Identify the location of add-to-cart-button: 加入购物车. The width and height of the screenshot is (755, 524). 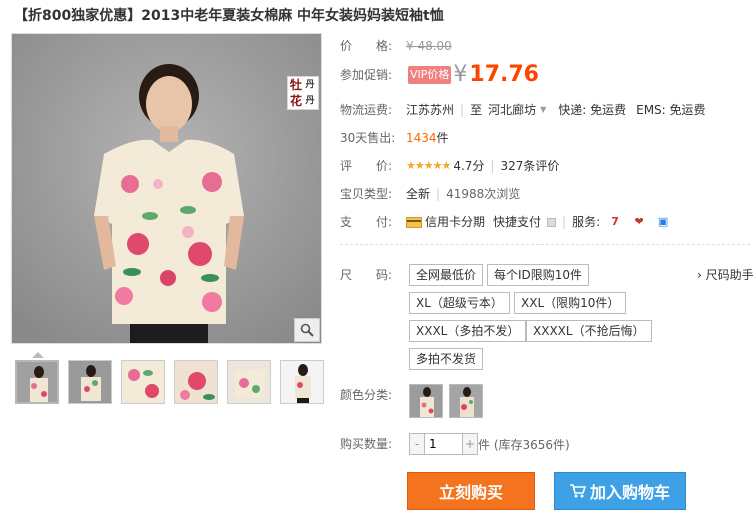
(620, 491).